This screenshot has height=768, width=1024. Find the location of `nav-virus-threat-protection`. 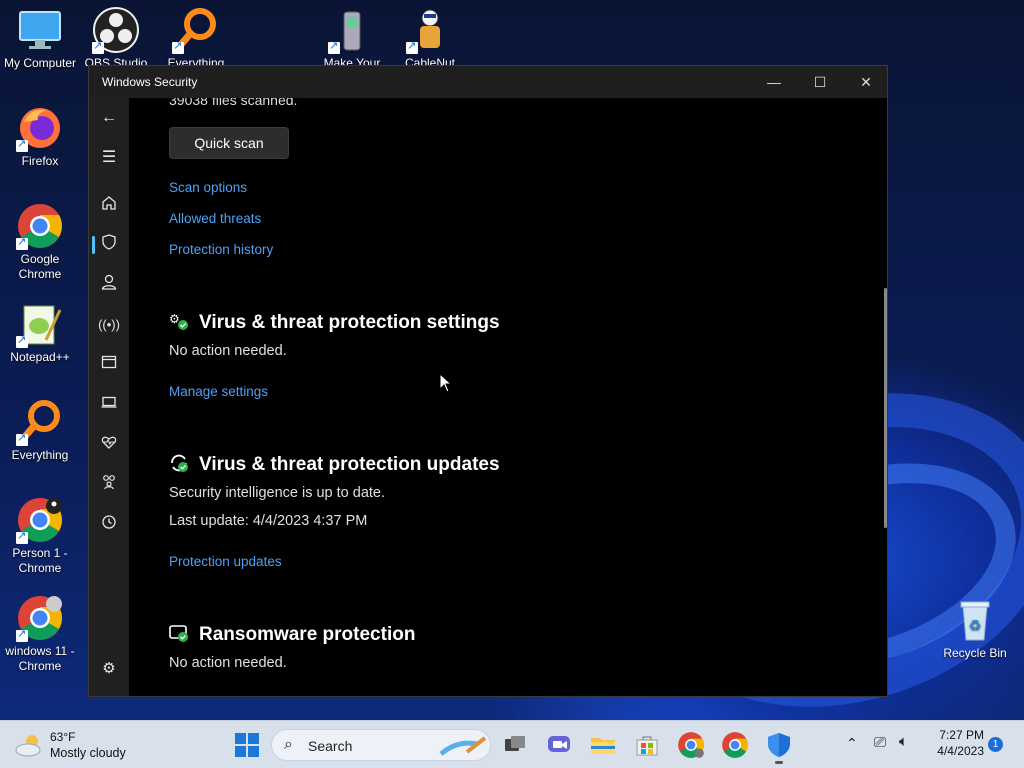

nav-virus-threat-protection is located at coordinates (109, 245).